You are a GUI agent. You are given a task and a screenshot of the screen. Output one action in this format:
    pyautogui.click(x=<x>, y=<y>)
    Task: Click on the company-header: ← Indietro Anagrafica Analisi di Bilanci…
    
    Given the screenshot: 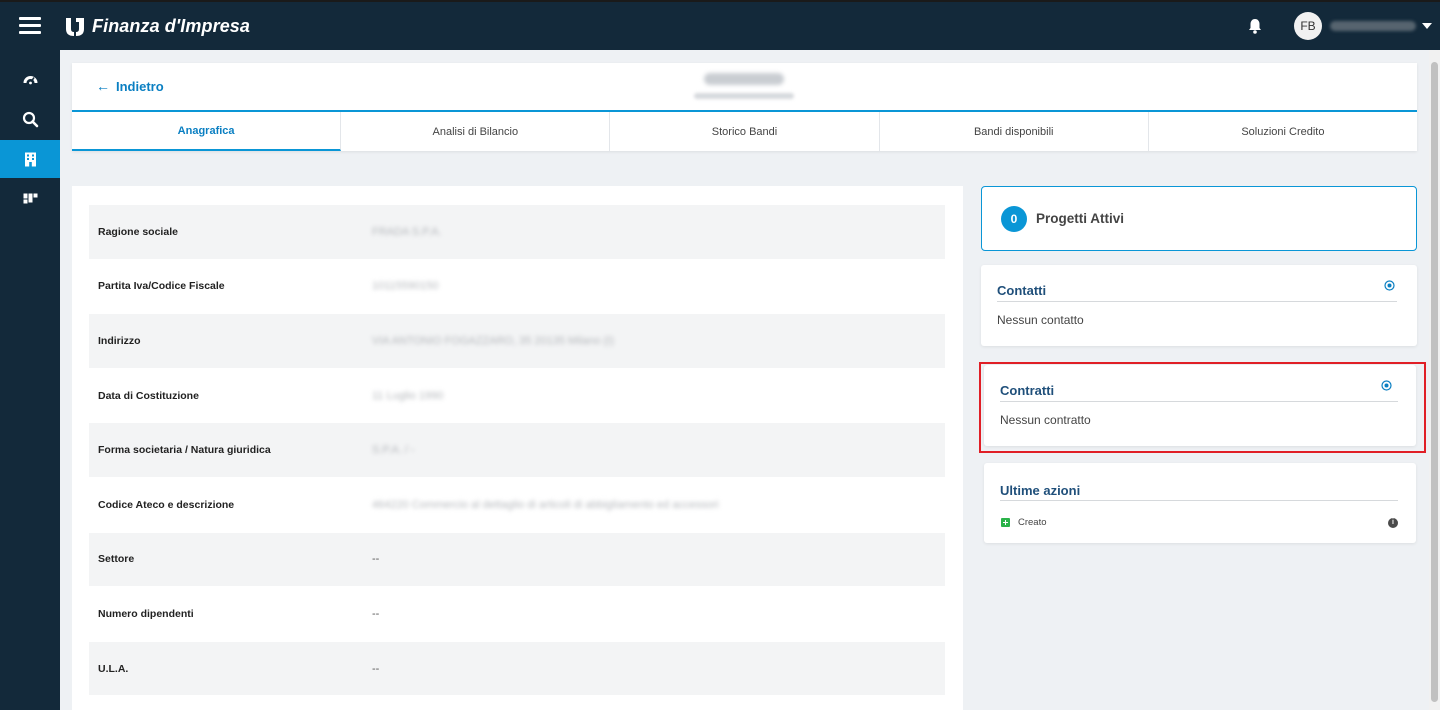 What is the action you would take?
    pyautogui.click(x=744, y=107)
    